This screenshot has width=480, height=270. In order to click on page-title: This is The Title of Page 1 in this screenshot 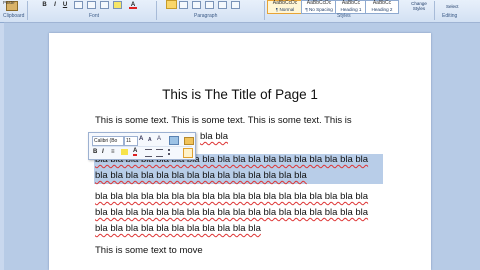, I will do `click(240, 94)`.